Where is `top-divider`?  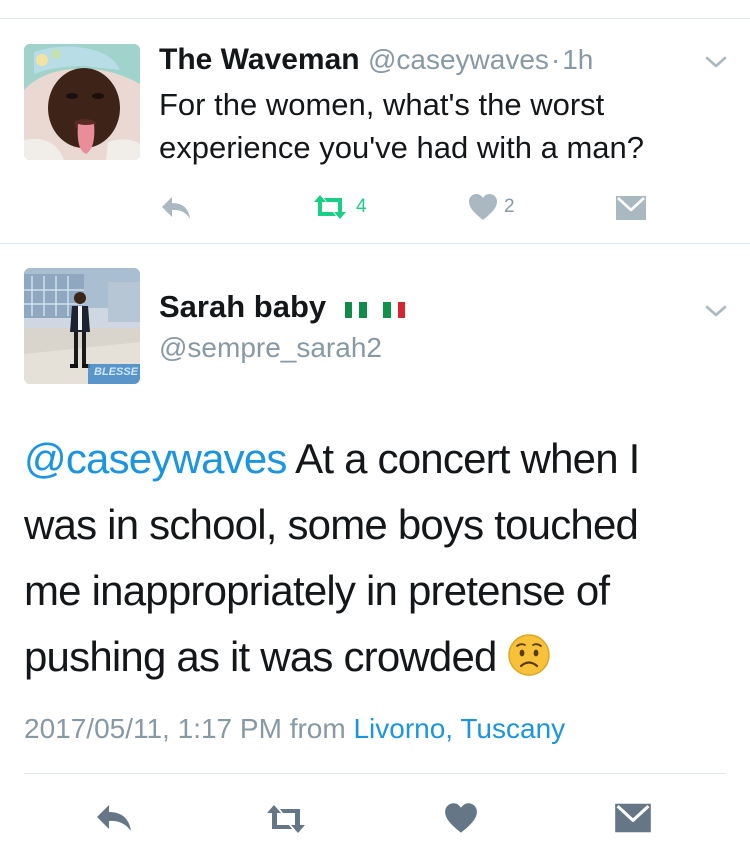
top-divider is located at coordinates (375, 18).